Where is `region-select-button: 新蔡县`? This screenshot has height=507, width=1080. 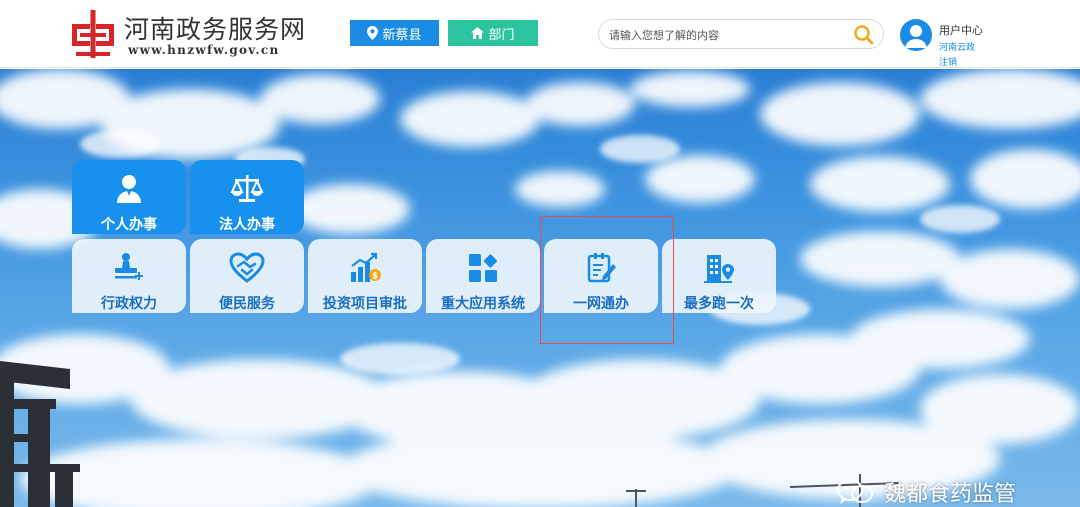
region-select-button: 新蔡县 is located at coordinates (394, 33).